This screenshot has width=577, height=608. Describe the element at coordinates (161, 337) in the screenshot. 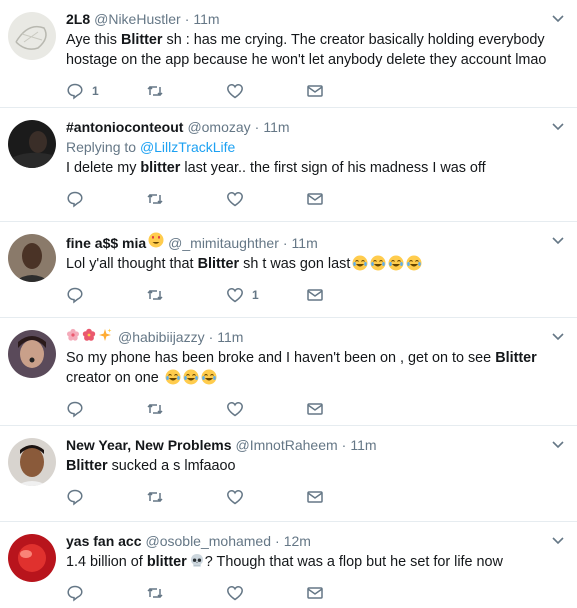

I see `user-handle: @habibiijazzy` at that location.